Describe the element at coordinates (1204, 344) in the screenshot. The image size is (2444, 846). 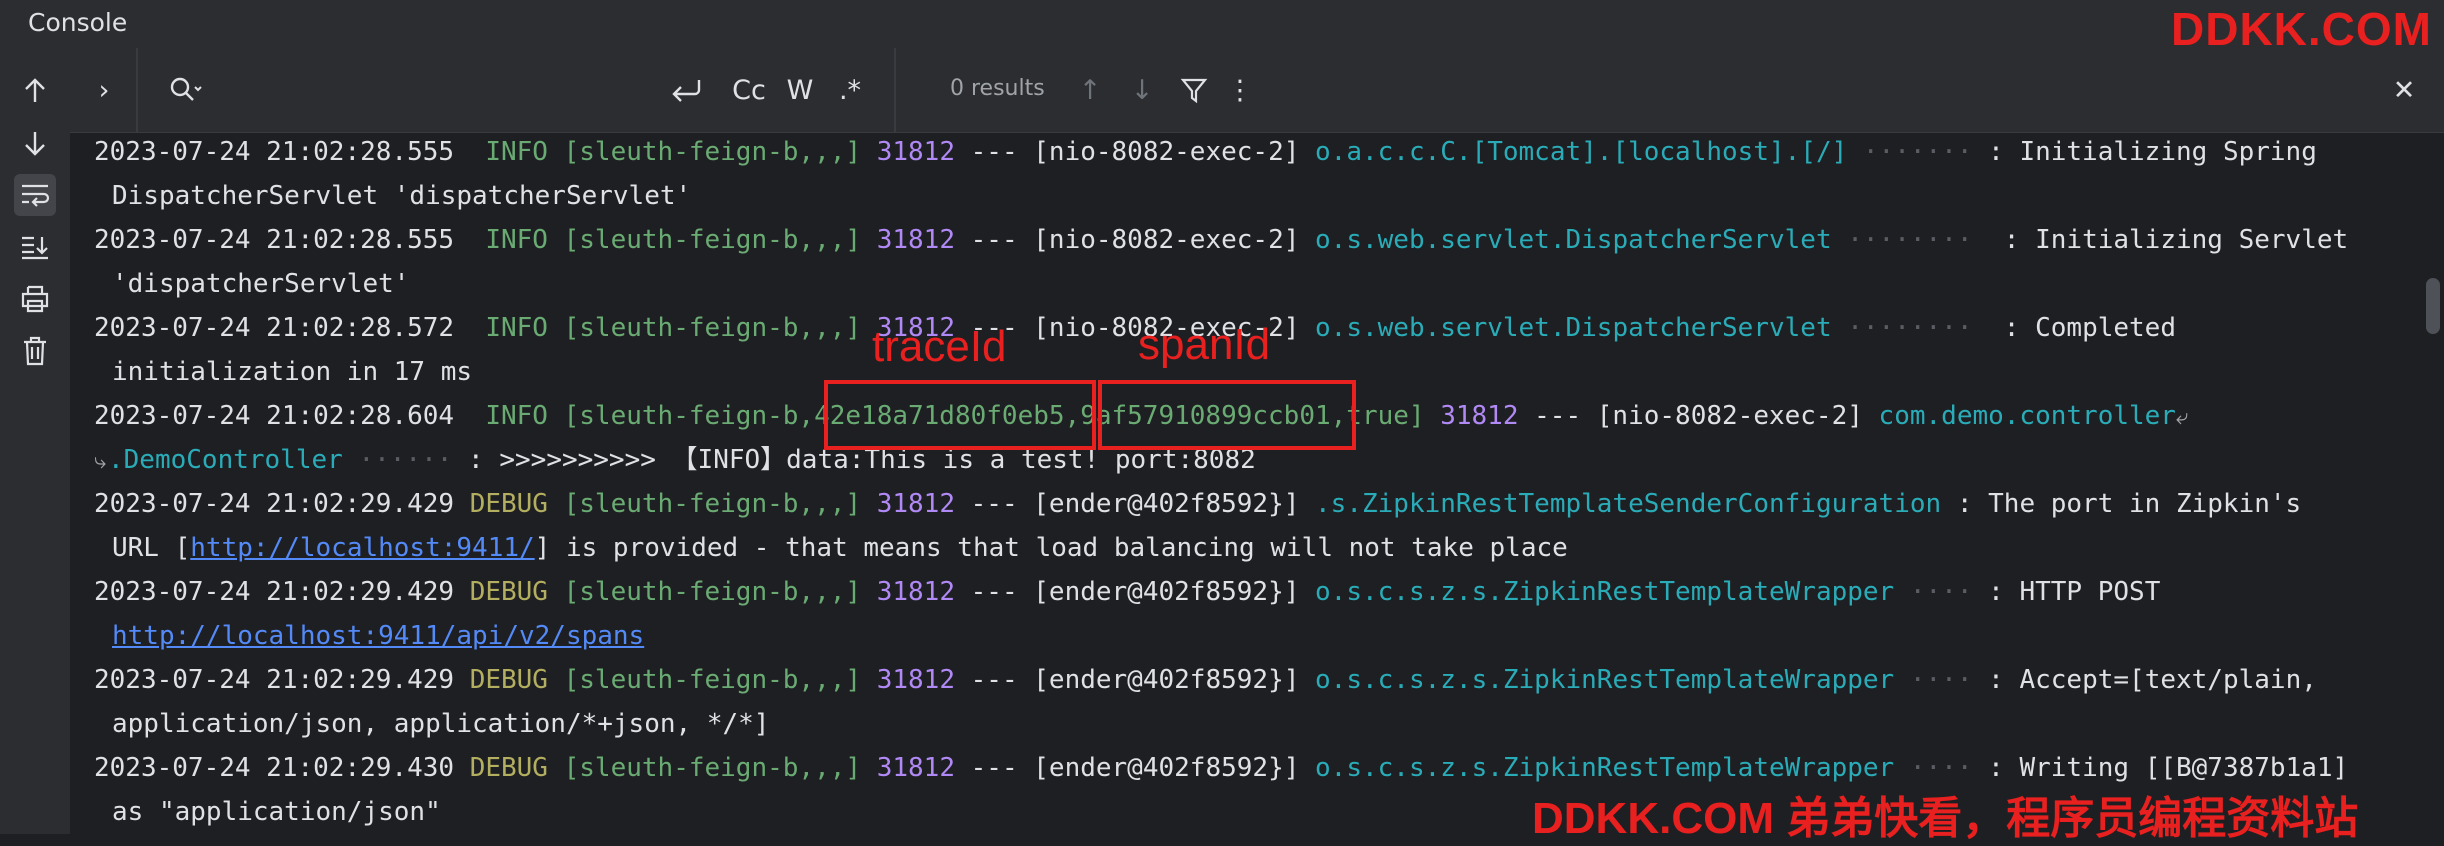
I see `span-id-label: spanId` at that location.